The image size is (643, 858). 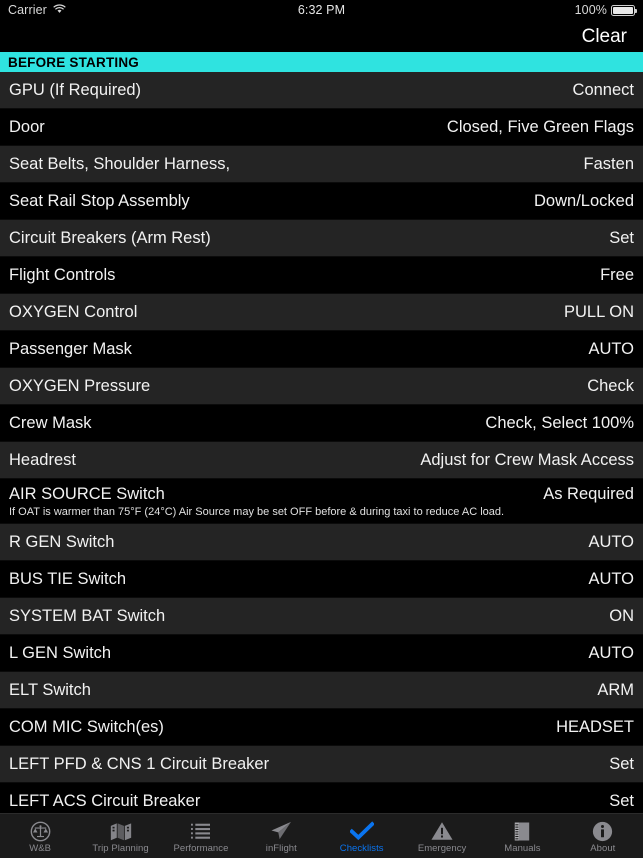 What do you see at coordinates (540, 126) in the screenshot?
I see `checklist-item-action: Closed, Five Green Flags` at bounding box center [540, 126].